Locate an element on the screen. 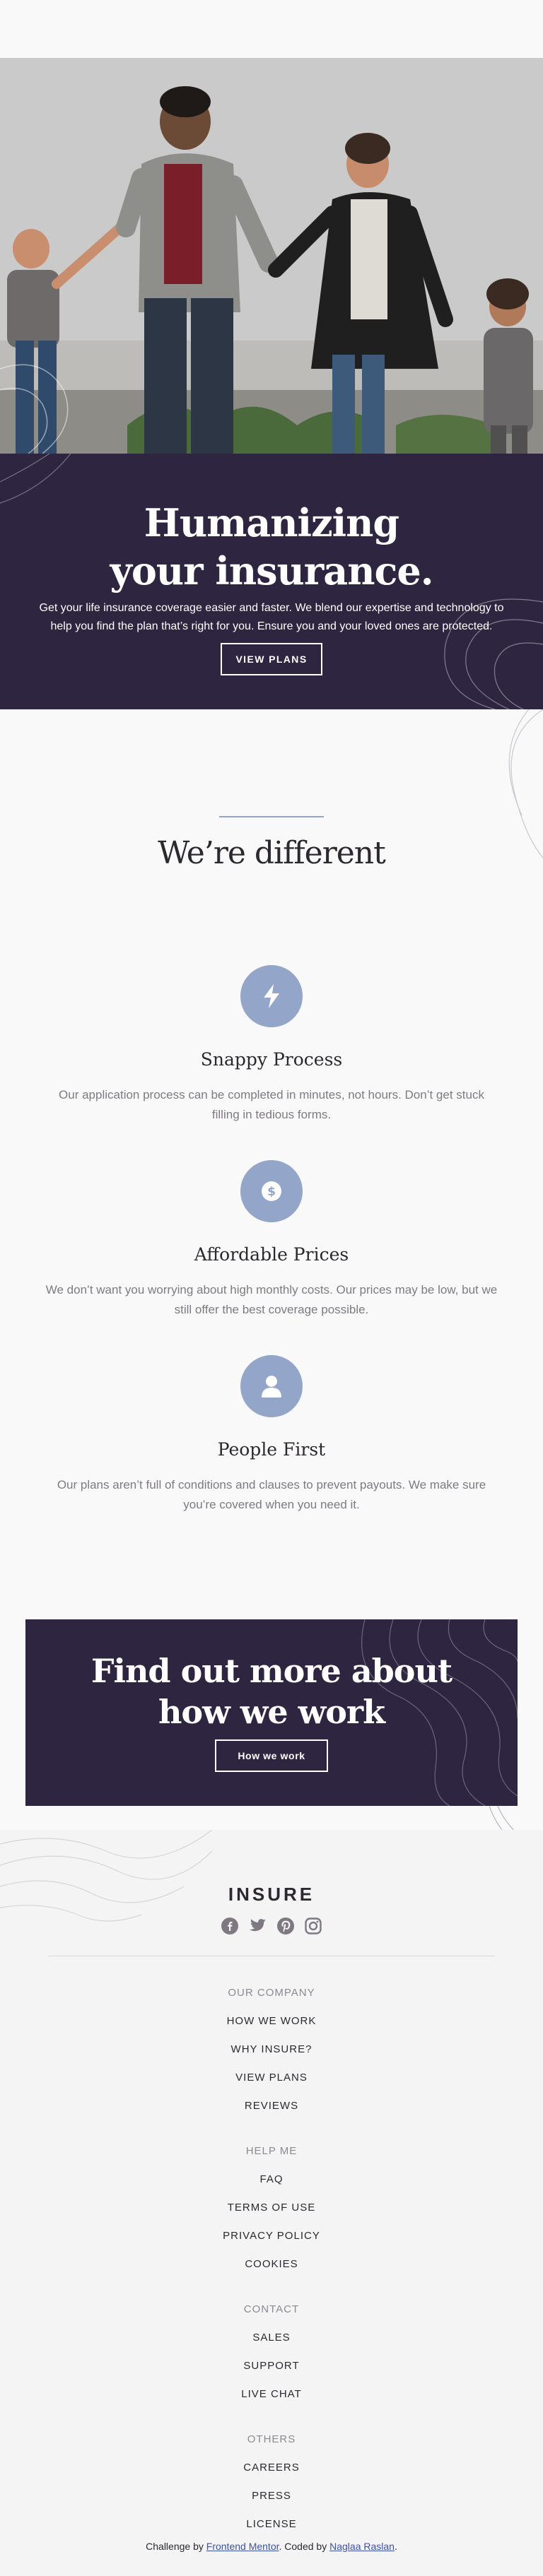  attribution-prefix: Challenge by is located at coordinates (176, 2546).